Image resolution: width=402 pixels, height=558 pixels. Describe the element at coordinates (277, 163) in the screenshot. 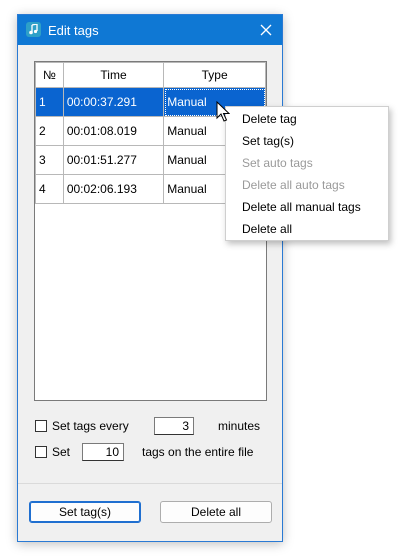

I see `menu-item-set-auto-tags: Set auto tags` at that location.